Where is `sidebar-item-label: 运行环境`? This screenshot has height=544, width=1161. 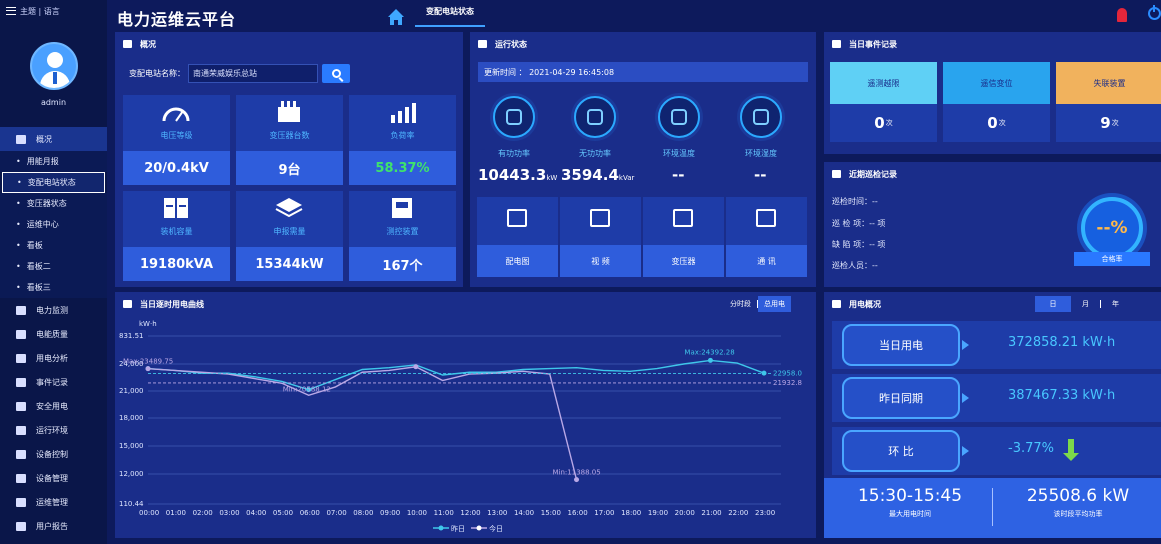 sidebar-item-label: 运行环境 is located at coordinates (52, 430).